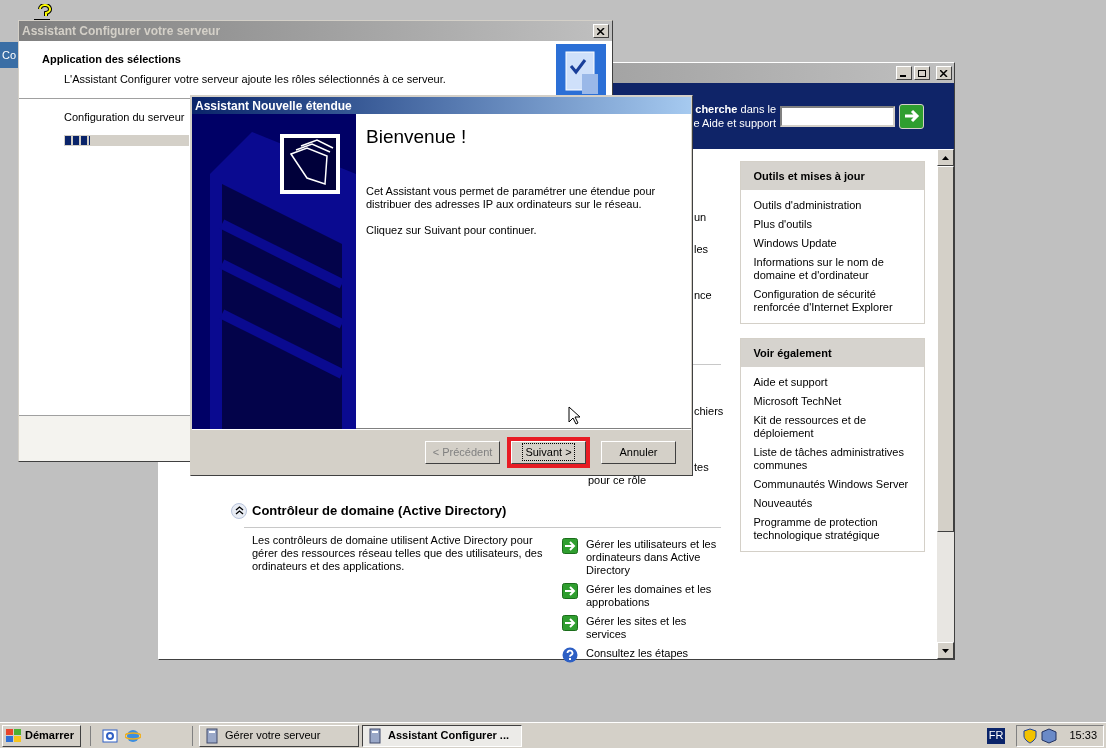 The height and width of the screenshot is (748, 1106). What do you see at coordinates (398, 553) in the screenshot?
I see `section-description: Les contrôleurs de domaine utilisent Active Directory pour gérer des ressources réseau telles que des utilisateurs, des ordinateurs et des applications.` at bounding box center [398, 553].